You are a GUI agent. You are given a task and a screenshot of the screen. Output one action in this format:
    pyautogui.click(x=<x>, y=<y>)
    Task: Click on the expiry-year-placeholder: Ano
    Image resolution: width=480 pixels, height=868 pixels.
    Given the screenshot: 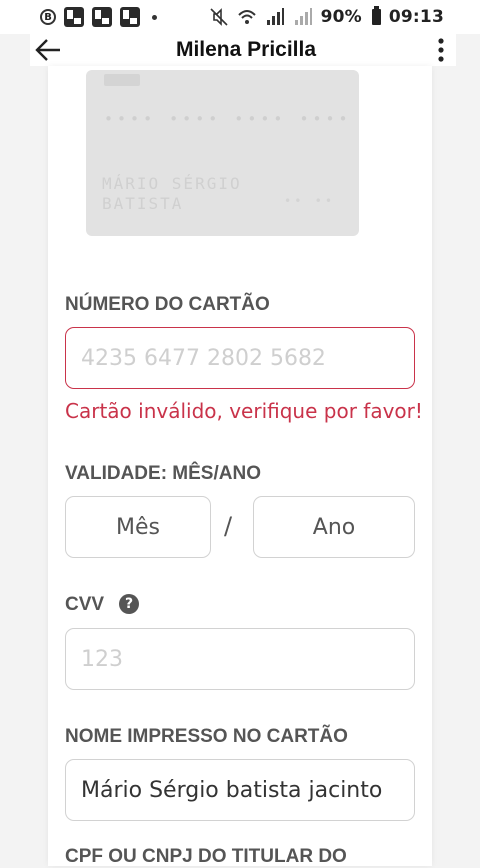 What is the action you would take?
    pyautogui.click(x=334, y=527)
    